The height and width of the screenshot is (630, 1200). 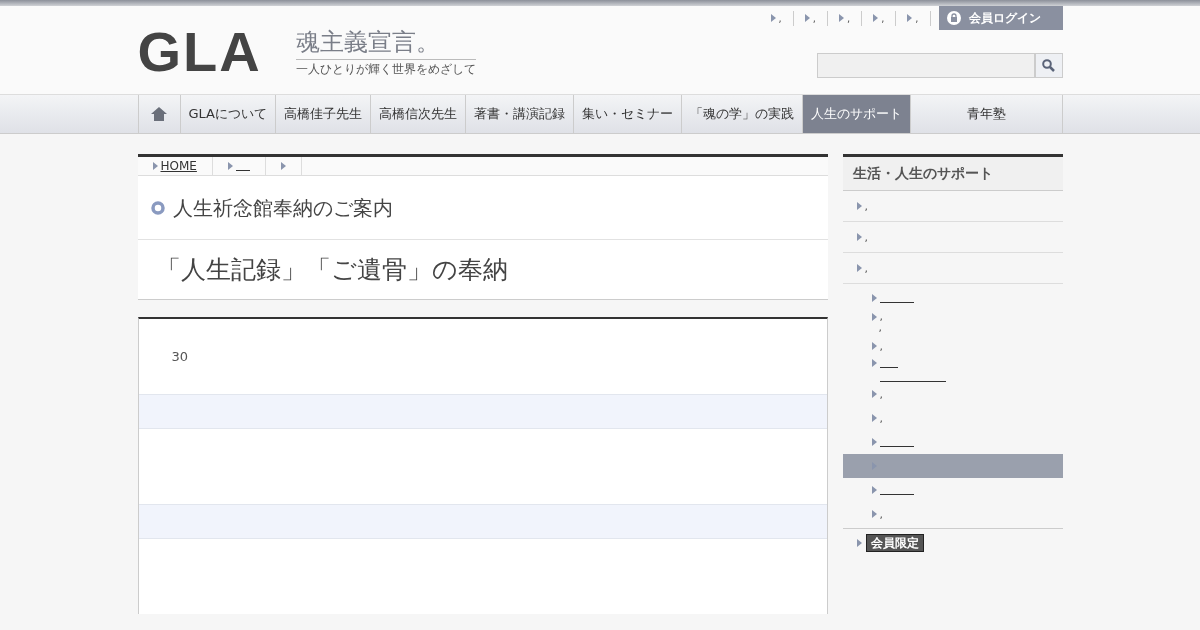 What do you see at coordinates (385, 43) in the screenshot?
I see `tagline: 魂主義宣言。` at bounding box center [385, 43].